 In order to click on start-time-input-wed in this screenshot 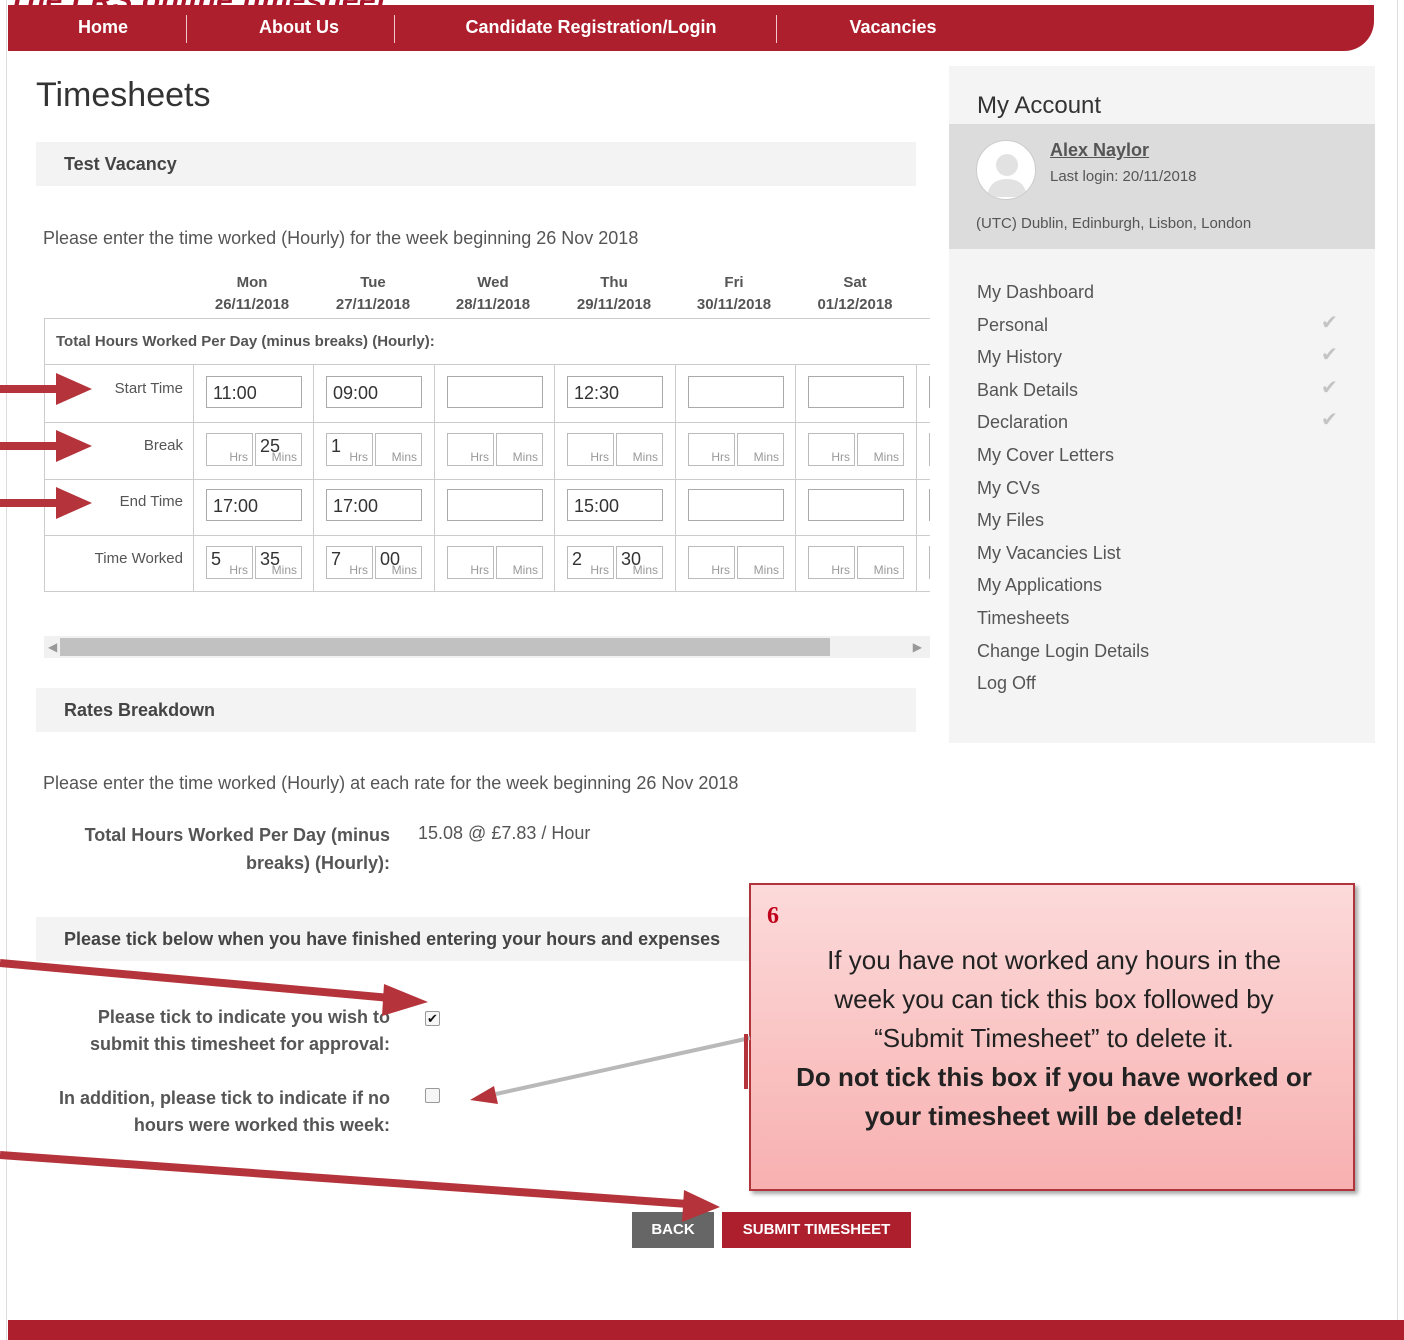, I will do `click(495, 392)`.